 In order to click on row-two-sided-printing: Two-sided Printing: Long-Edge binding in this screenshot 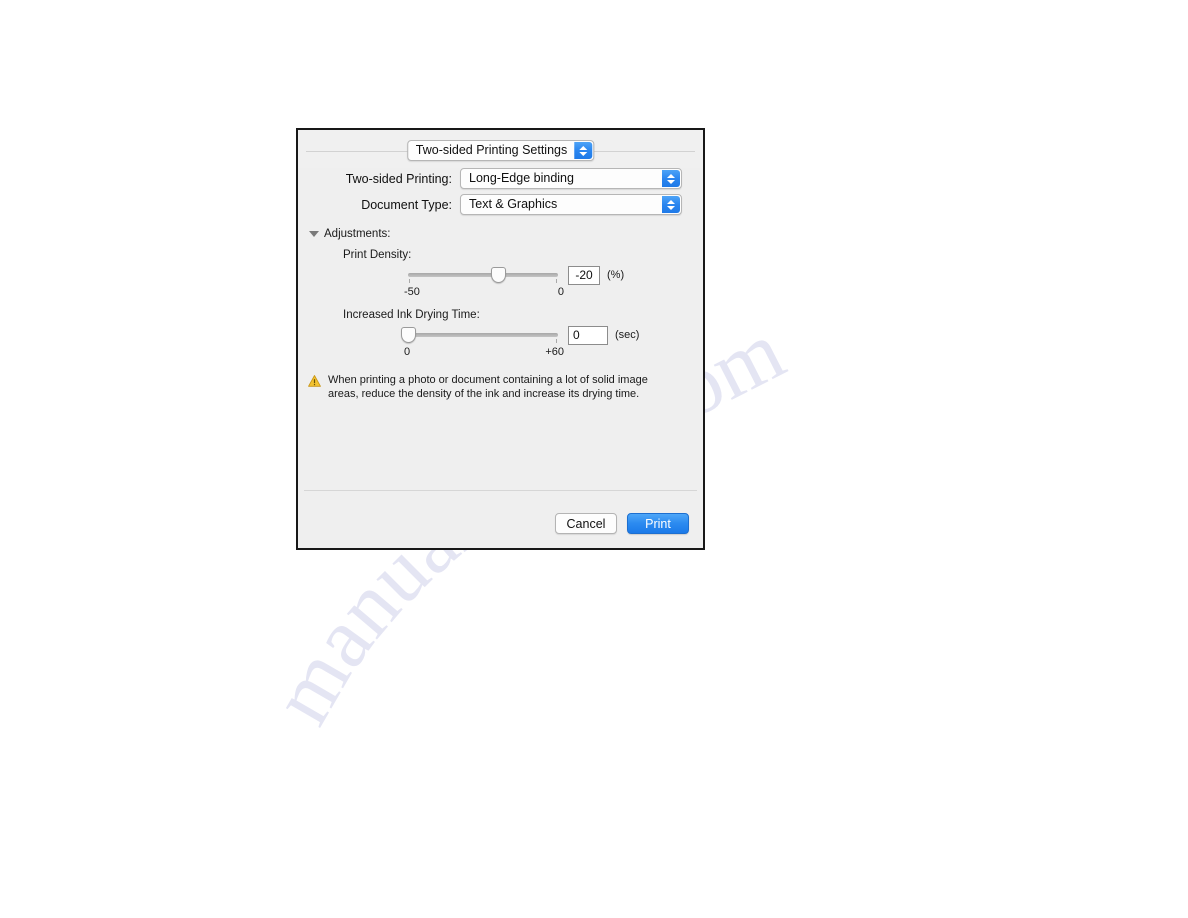, I will do `click(500, 178)`.